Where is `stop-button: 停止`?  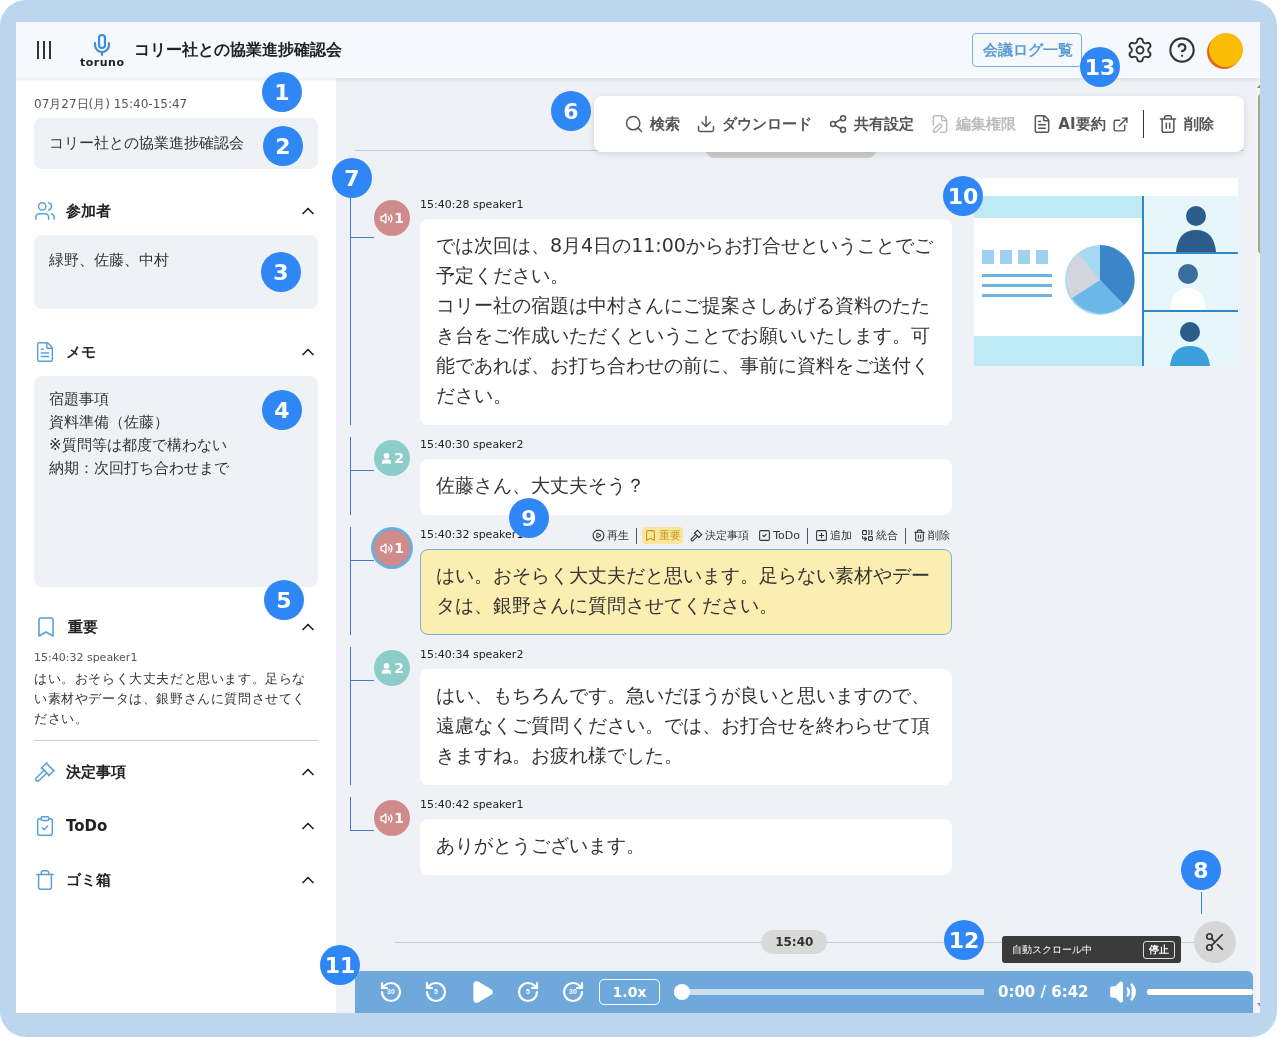
stop-button: 停止 is located at coordinates (1158, 949).